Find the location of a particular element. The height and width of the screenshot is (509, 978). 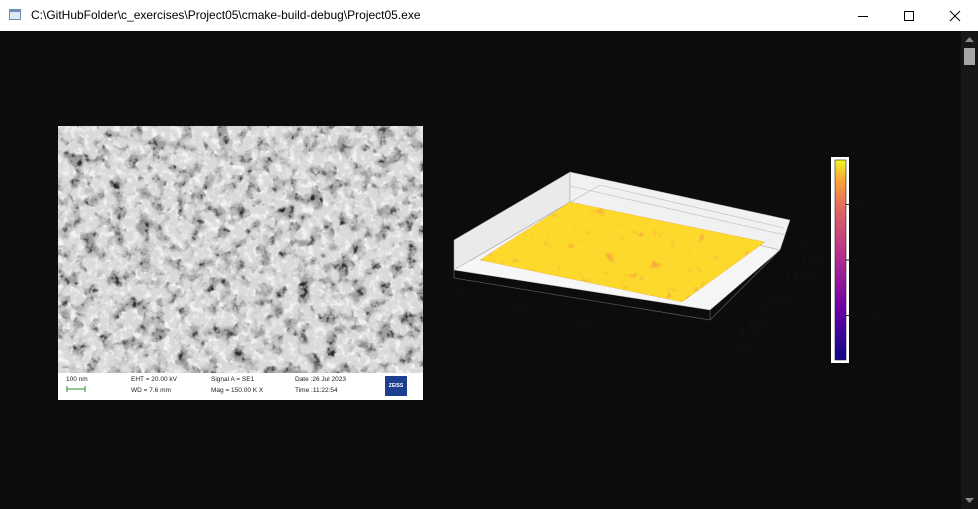

vertical-scrollbar is located at coordinates (969, 270).